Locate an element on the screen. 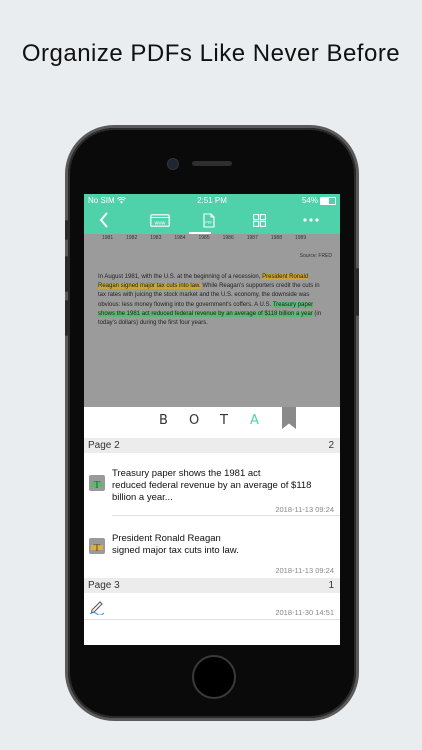  tab-outline: O is located at coordinates (194, 420).